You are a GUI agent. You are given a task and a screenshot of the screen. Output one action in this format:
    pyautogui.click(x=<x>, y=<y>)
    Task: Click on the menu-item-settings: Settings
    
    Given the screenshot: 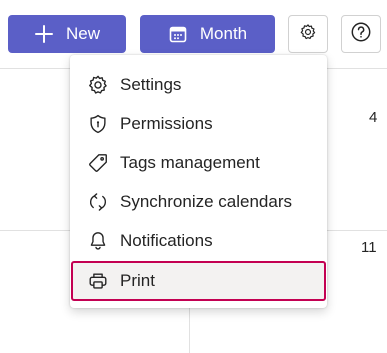 What is the action you would take?
    pyautogui.click(x=198, y=85)
    